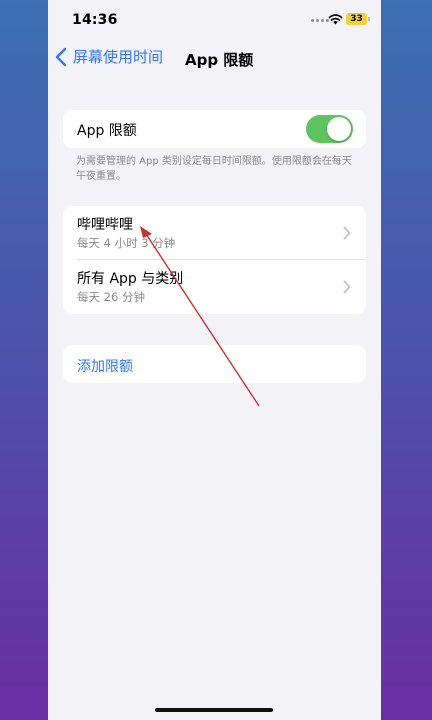 This screenshot has width=432, height=720. I want to click on back-button: 屏幕使用时间, so click(108, 56).